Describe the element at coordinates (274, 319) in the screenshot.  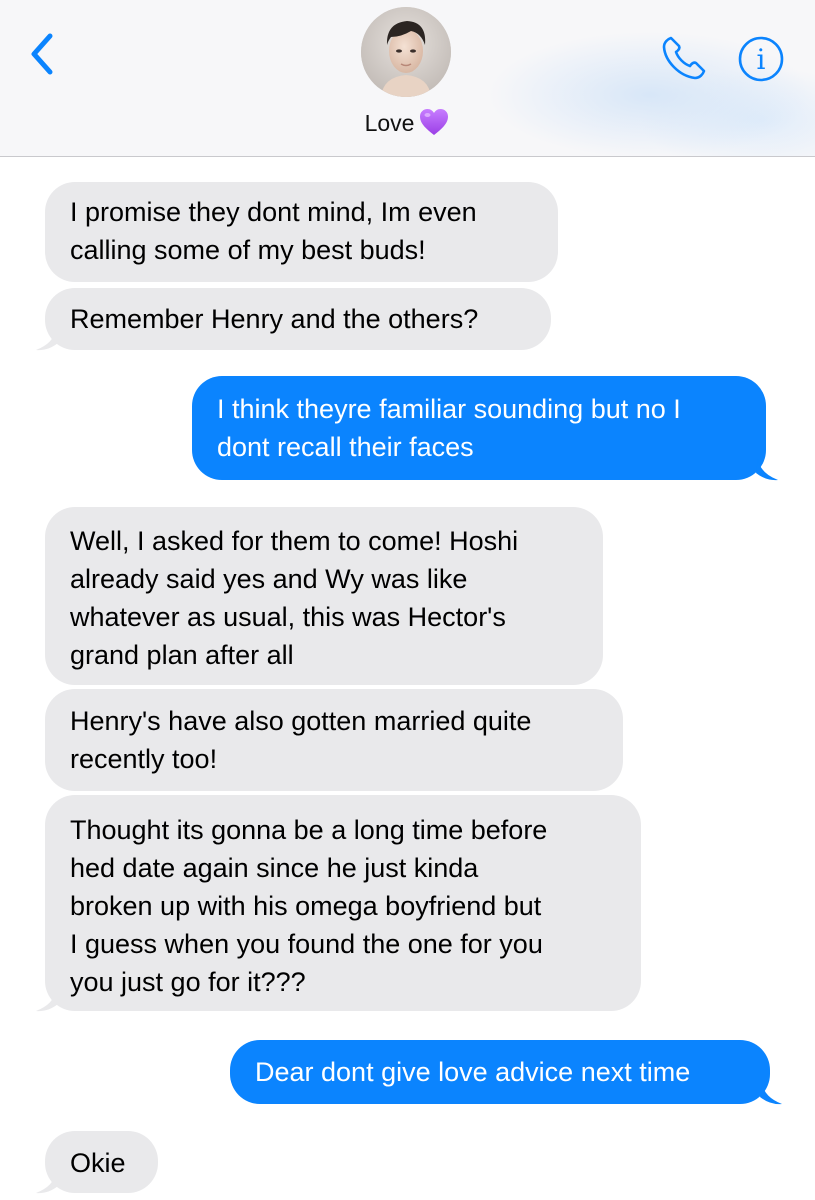
I see `message-line: Remember Henry and the others?` at that location.